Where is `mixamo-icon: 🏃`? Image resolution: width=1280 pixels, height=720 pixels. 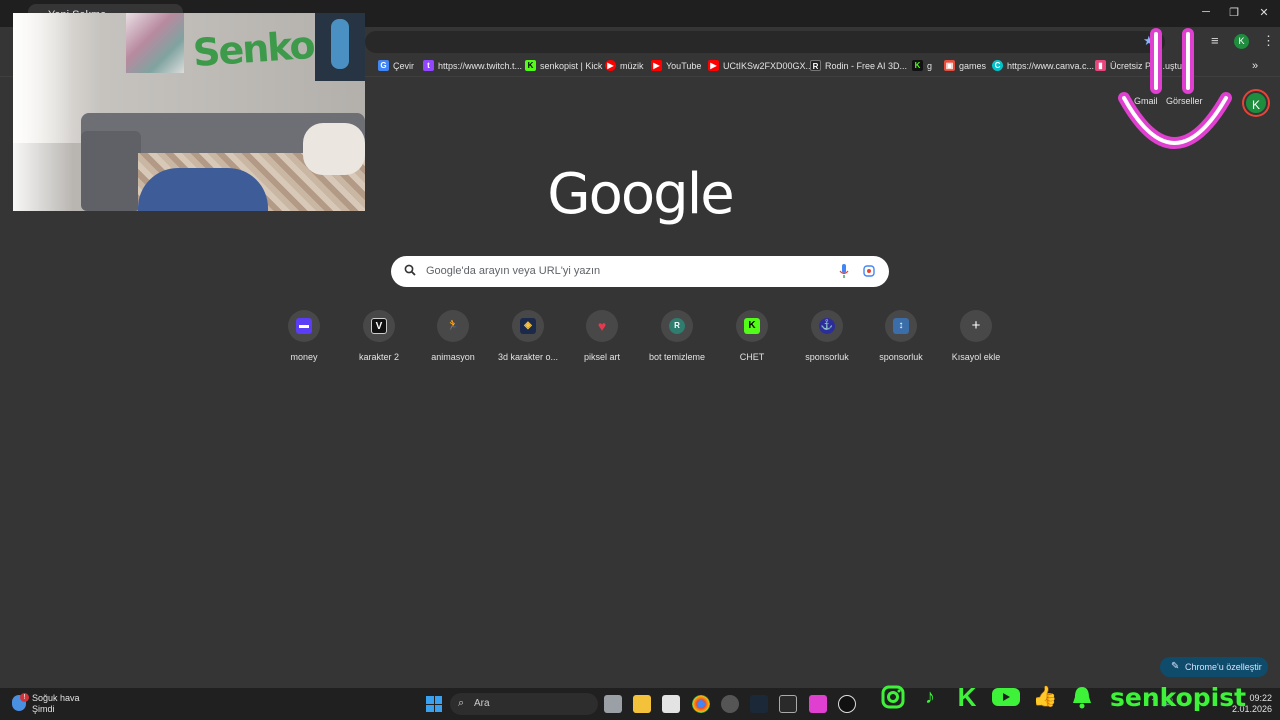 mixamo-icon: 🏃 is located at coordinates (453, 325).